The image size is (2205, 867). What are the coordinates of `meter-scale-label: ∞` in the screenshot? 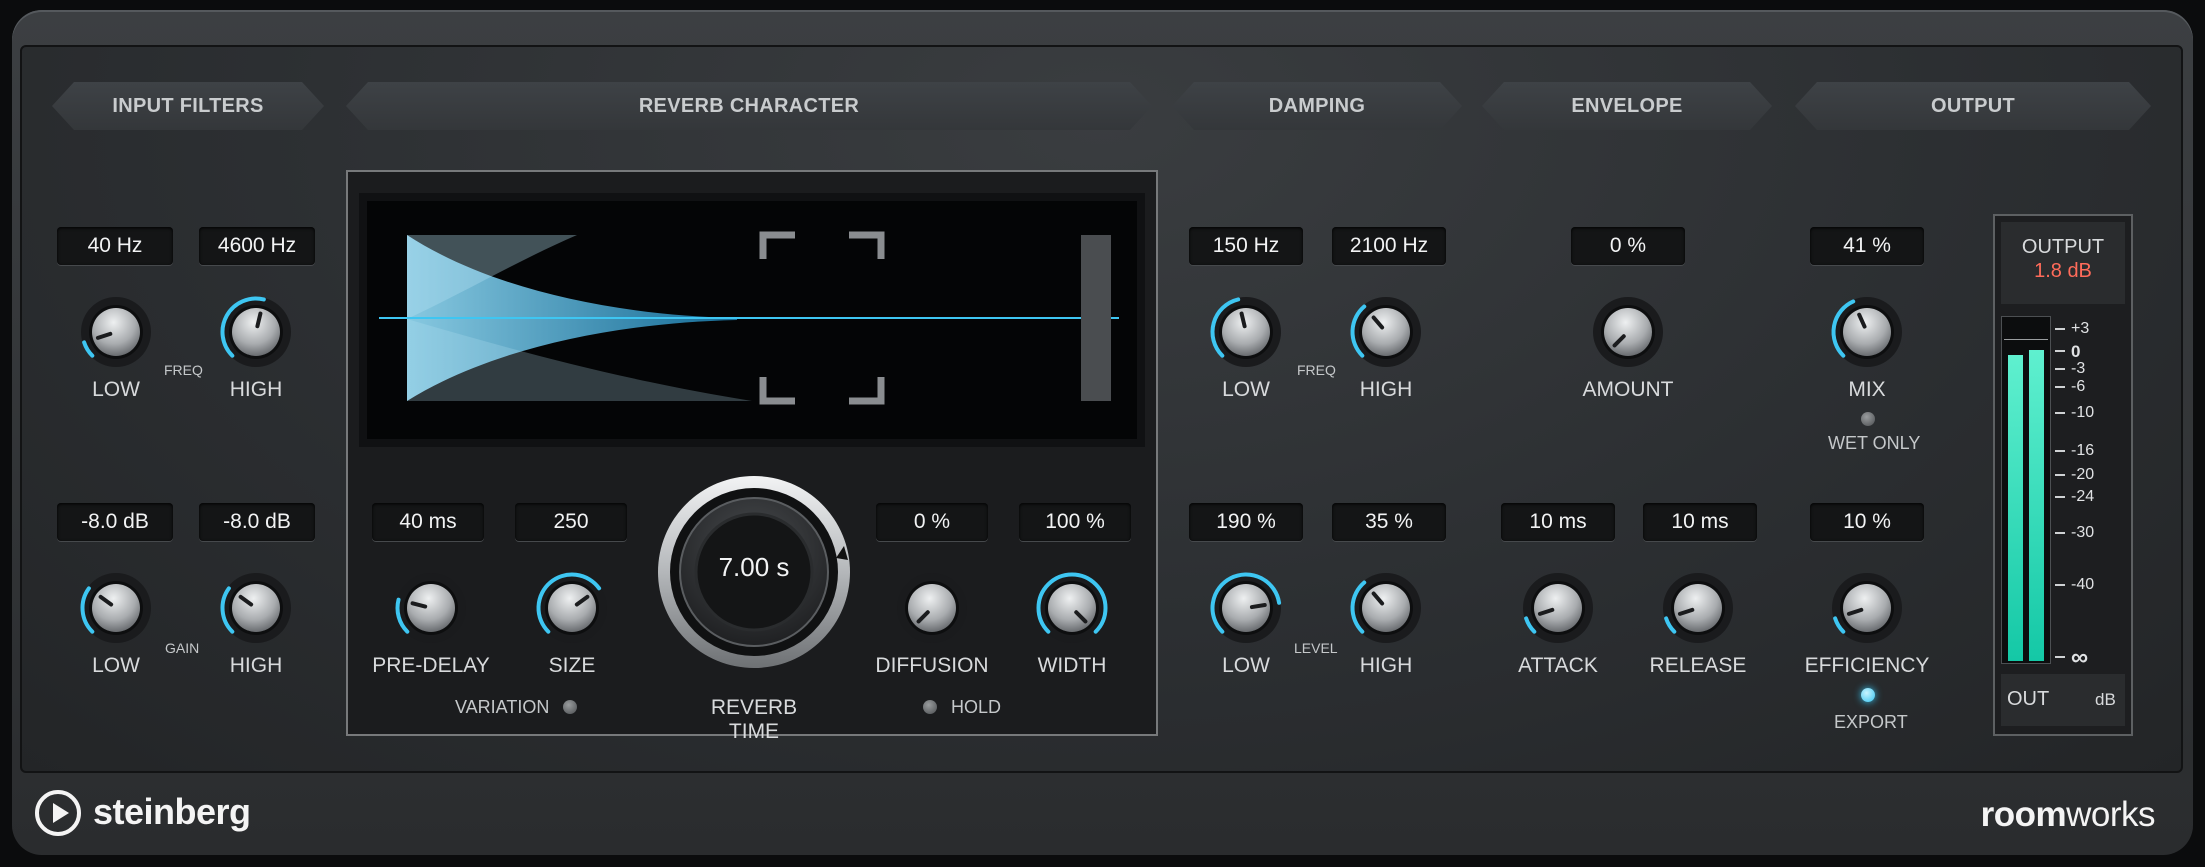 It's located at (2080, 657).